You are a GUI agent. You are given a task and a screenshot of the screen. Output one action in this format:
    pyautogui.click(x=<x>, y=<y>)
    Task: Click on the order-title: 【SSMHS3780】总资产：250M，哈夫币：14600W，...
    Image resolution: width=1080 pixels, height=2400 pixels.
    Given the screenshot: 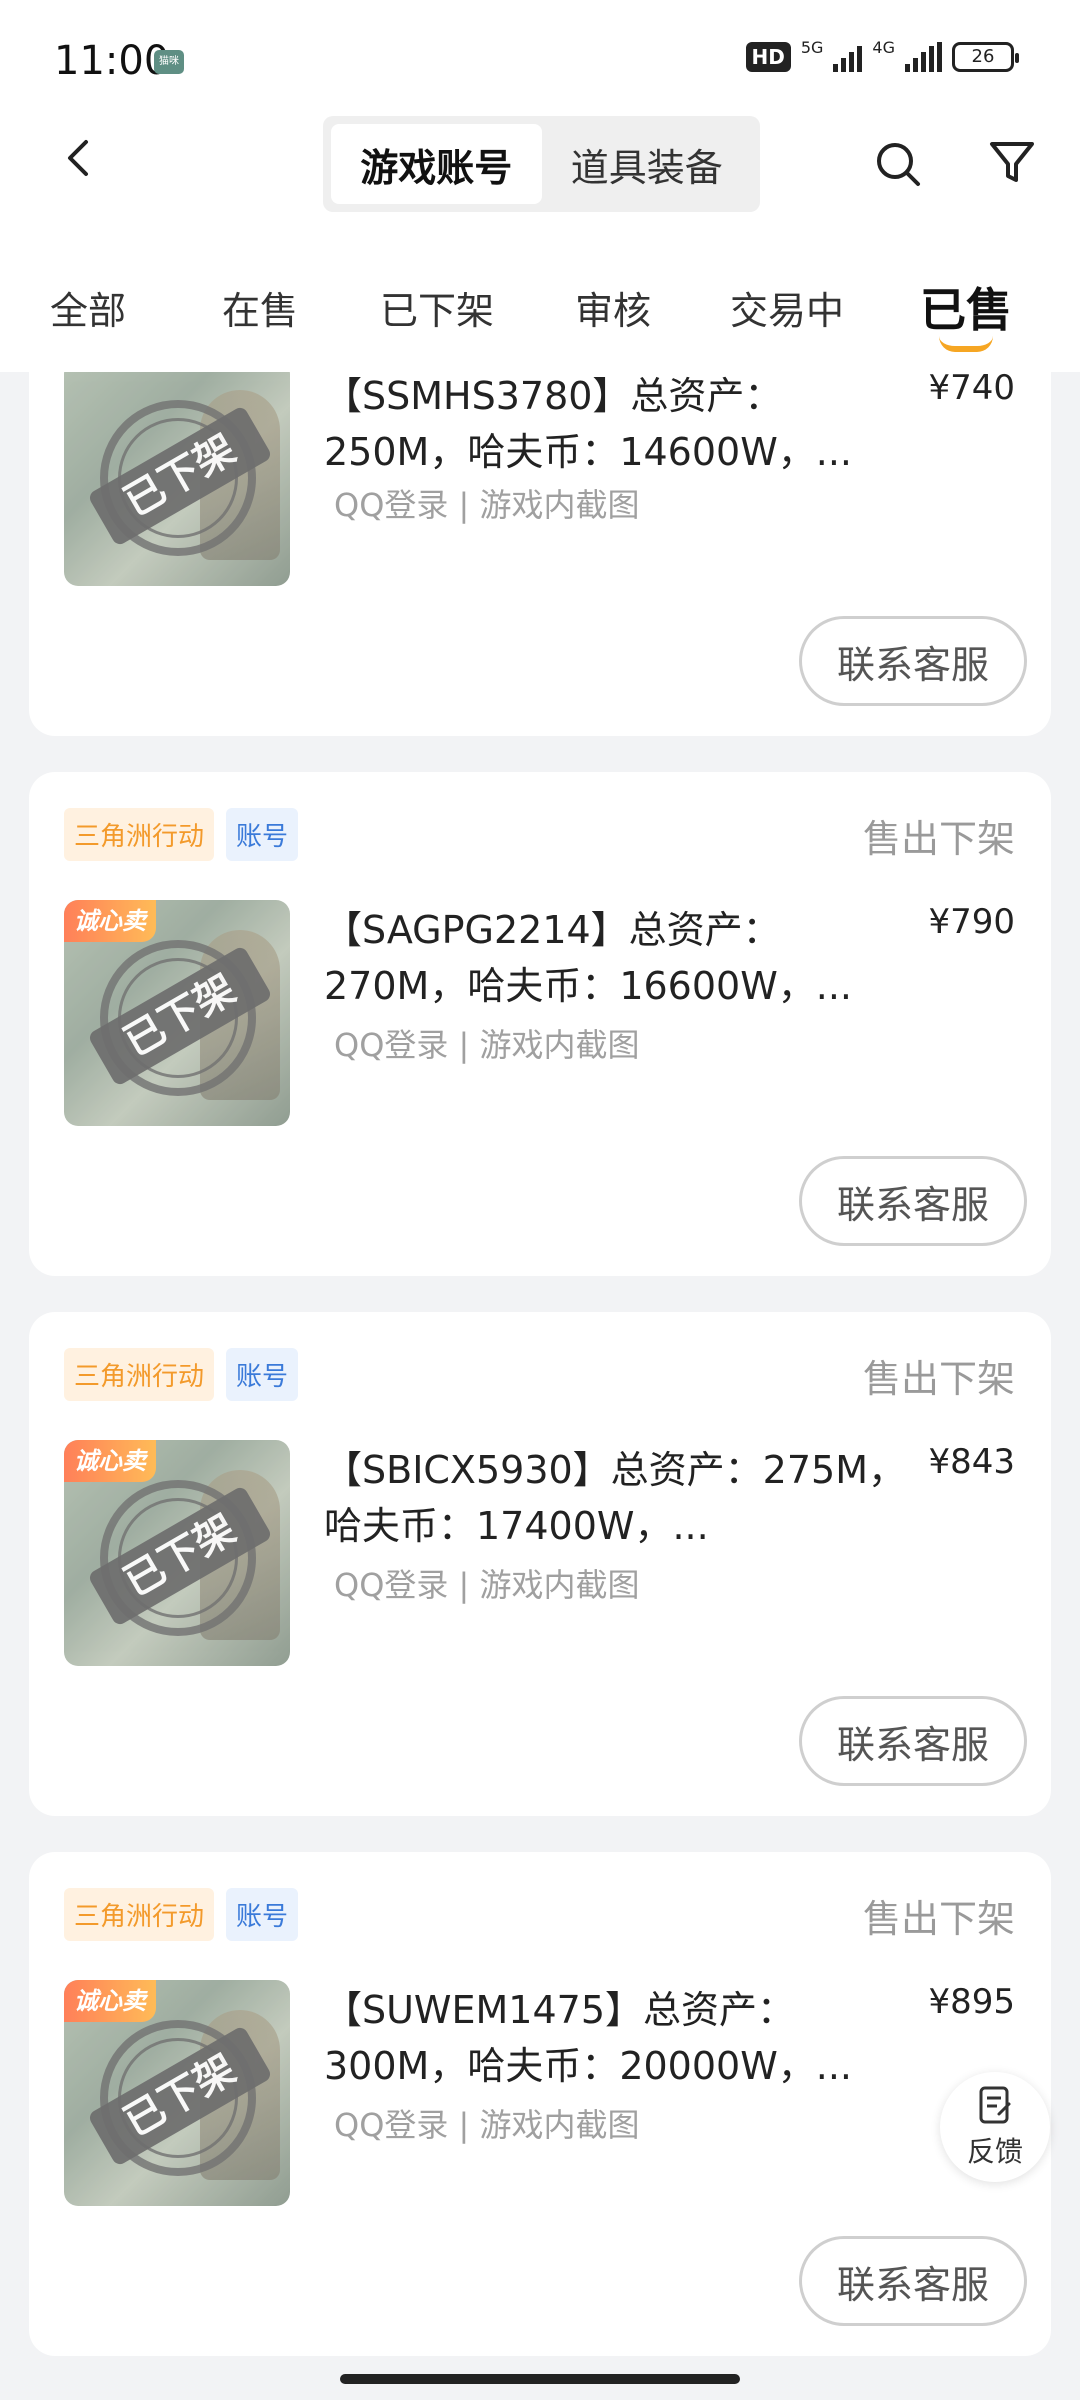 What is the action you would take?
    pyautogui.click(x=619, y=424)
    